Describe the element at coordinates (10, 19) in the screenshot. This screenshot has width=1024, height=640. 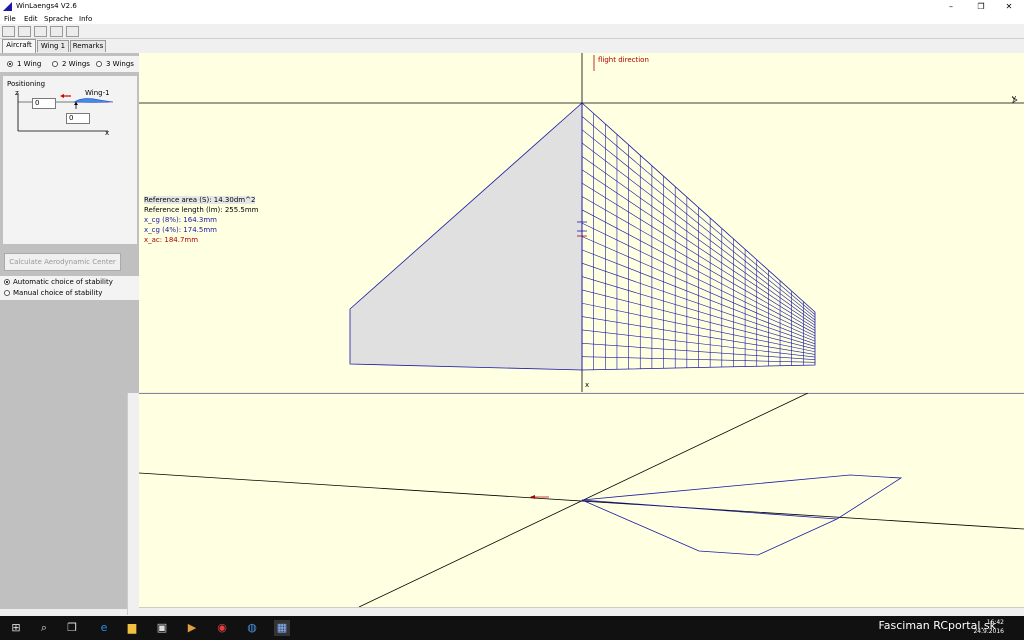
I see `menu-file: File` at that location.